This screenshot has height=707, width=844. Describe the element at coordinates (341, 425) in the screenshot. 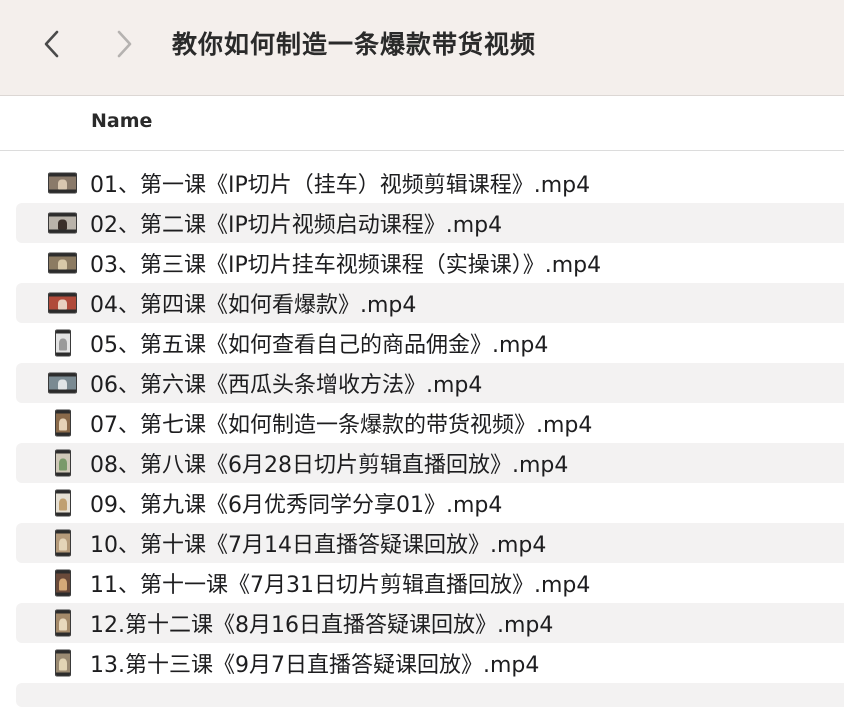

I see `file-name: 07、第七课《如何制造一条爆款的带货视频》.mp4` at that location.